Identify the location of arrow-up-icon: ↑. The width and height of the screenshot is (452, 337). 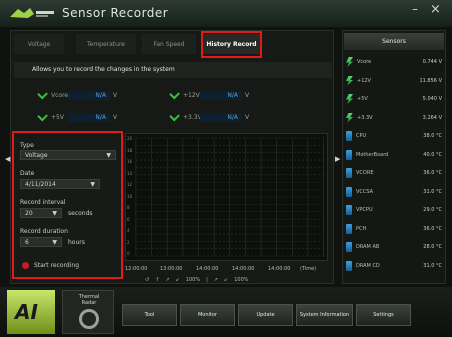
(157, 280).